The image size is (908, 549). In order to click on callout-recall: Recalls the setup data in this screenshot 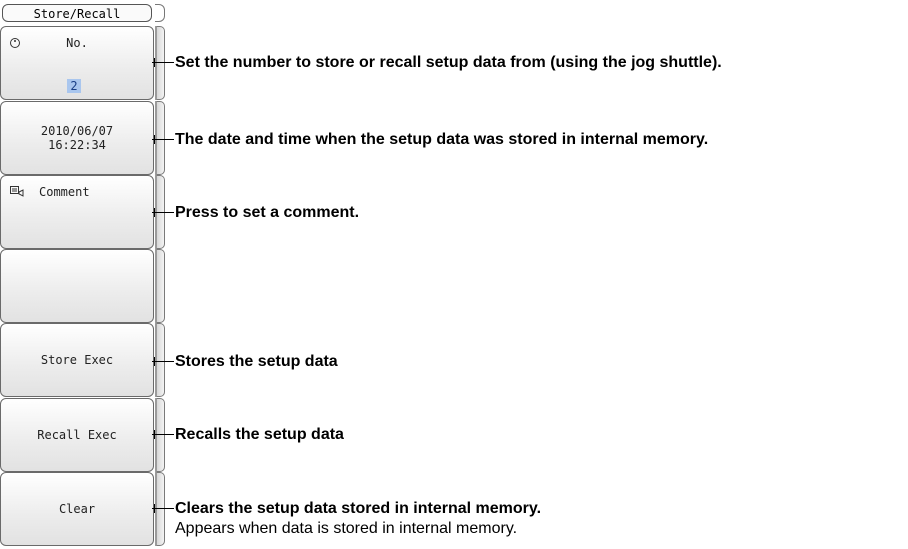, I will do `click(259, 434)`.